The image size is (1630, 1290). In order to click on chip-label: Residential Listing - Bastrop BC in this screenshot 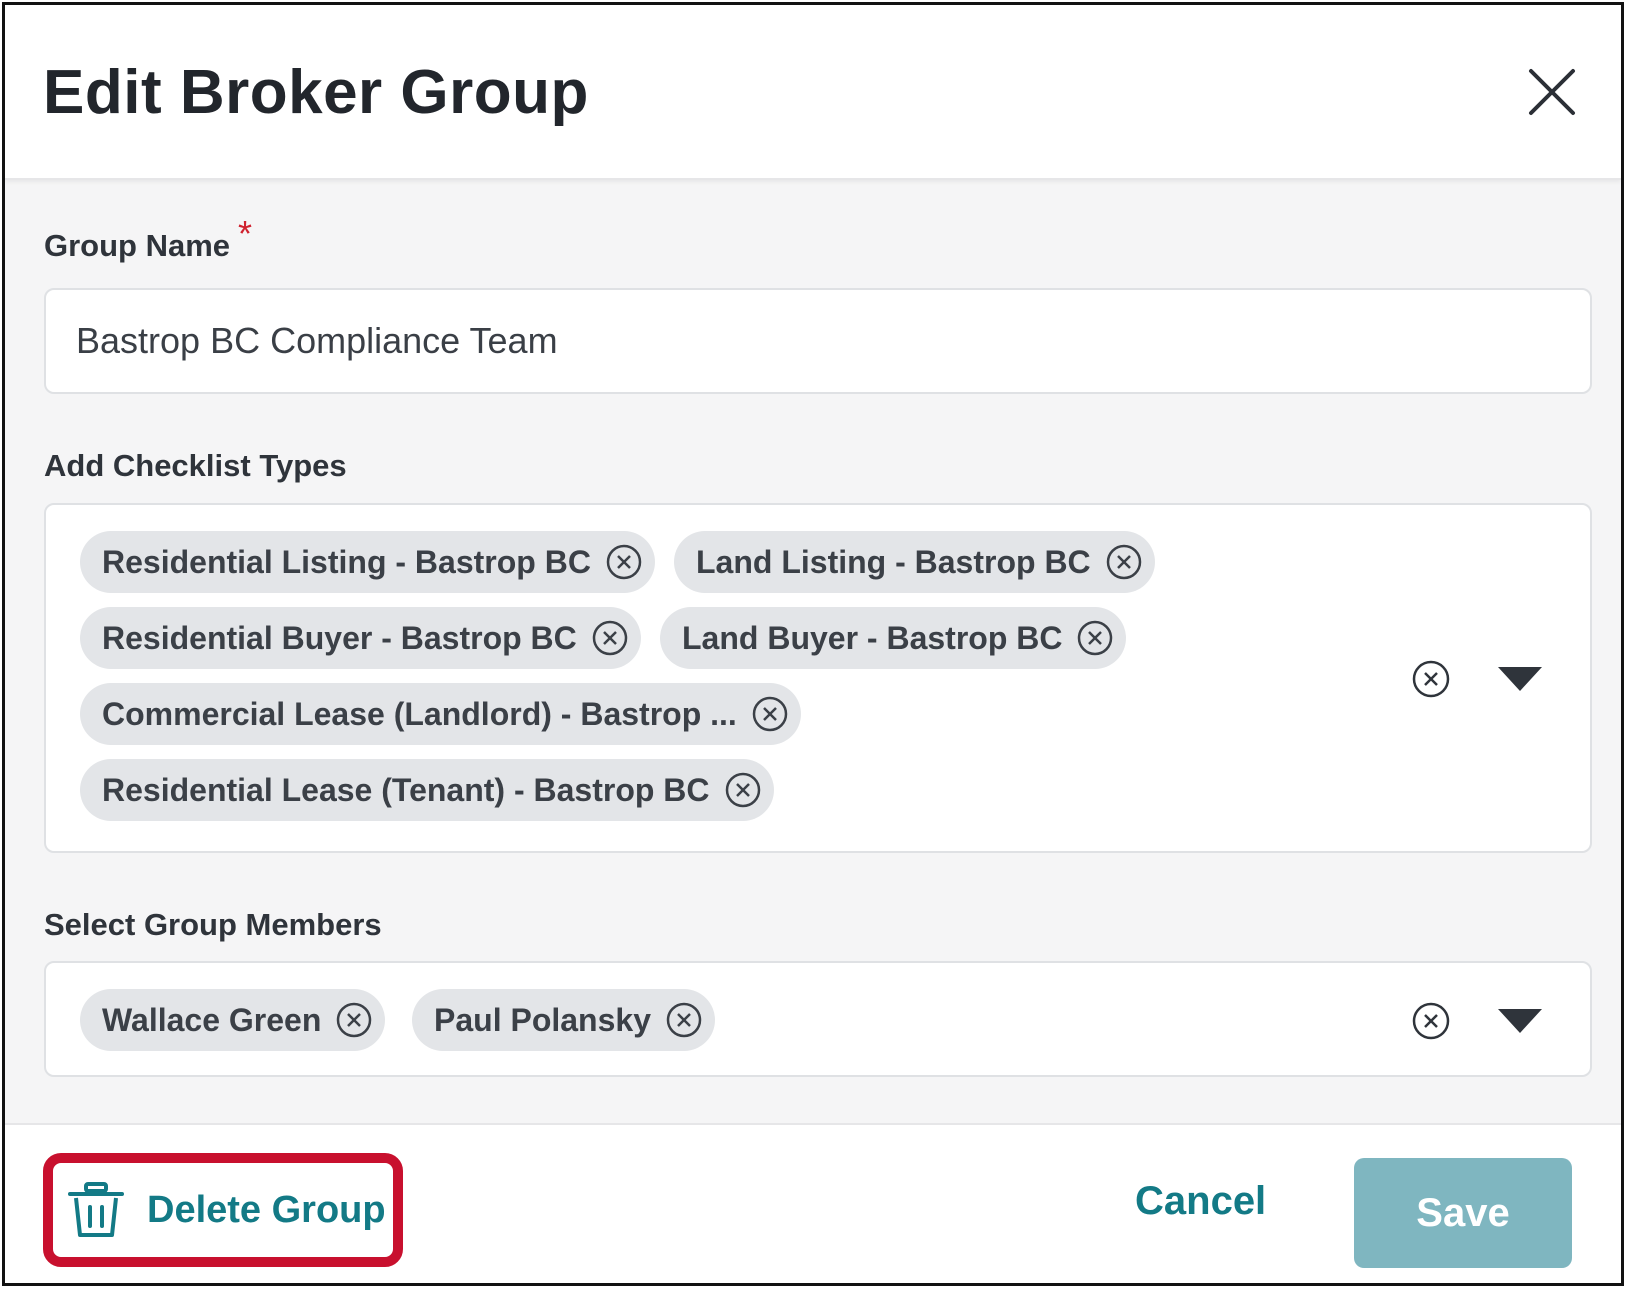, I will do `click(346, 561)`.